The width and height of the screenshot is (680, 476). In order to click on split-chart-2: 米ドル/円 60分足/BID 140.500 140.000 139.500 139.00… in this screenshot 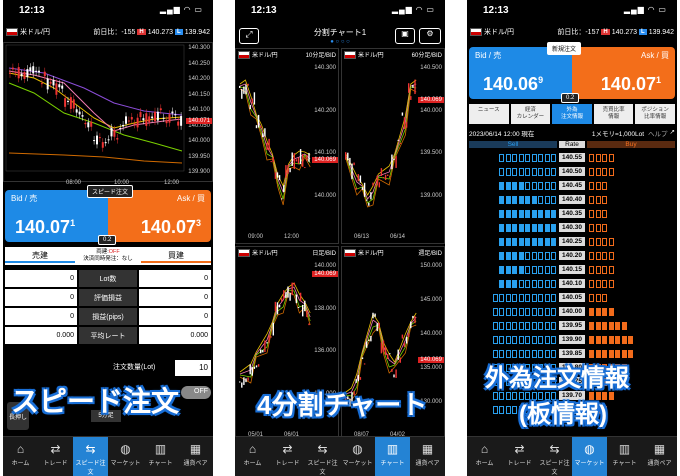, I will do `click(393, 146)`.